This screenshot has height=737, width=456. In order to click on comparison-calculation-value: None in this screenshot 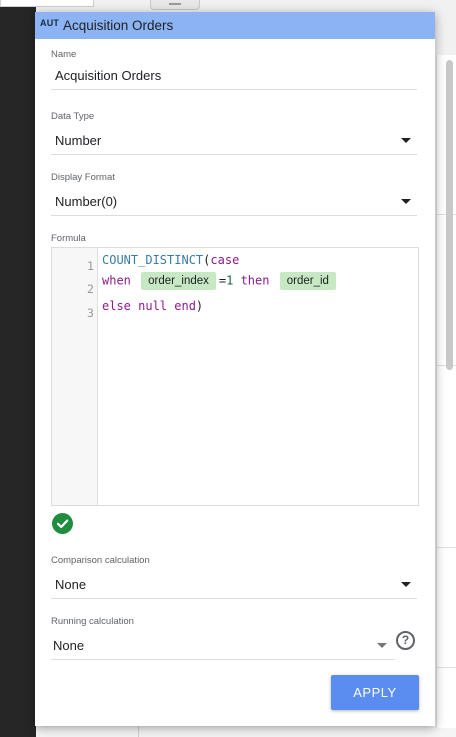, I will do `click(71, 584)`.